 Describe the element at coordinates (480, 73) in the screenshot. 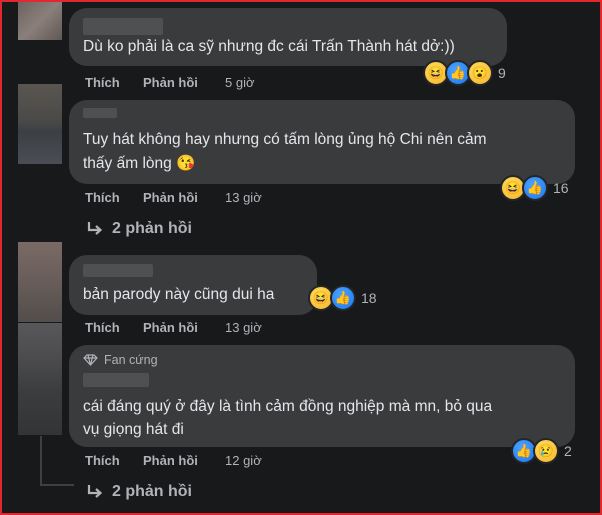

I see `wow-icon: 😮` at that location.